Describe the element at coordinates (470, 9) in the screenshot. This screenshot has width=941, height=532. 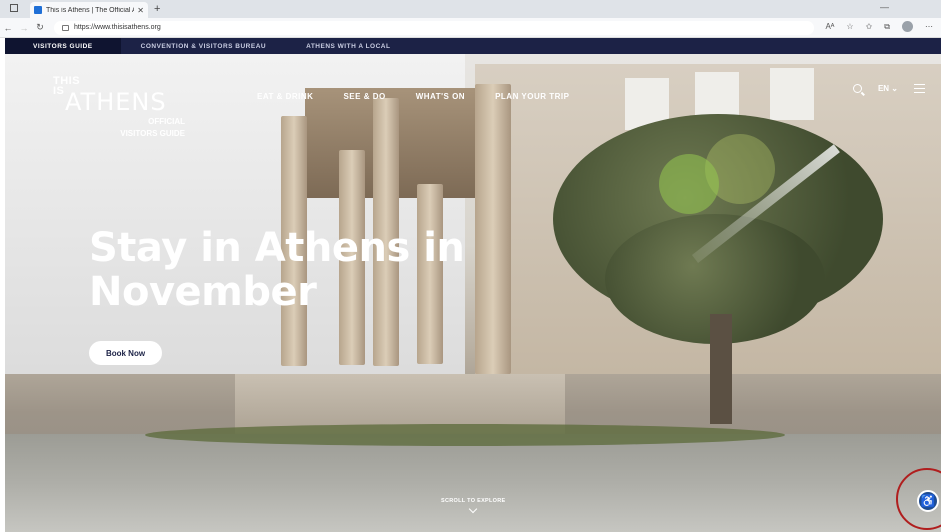
I see `browser-tabbar: This is Athens | The Official Athe ✕ + —` at that location.